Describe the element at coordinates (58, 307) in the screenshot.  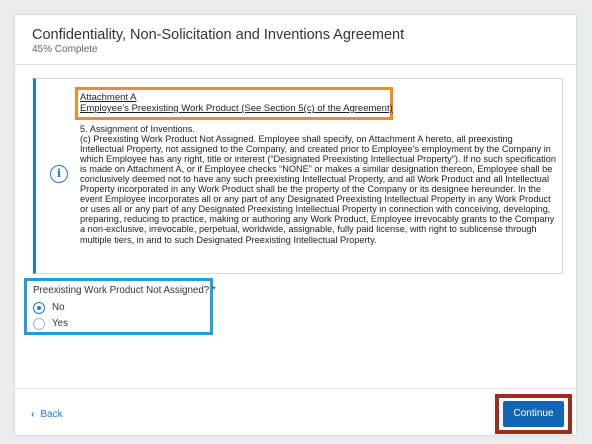
I see `radio-label-no: No` at that location.